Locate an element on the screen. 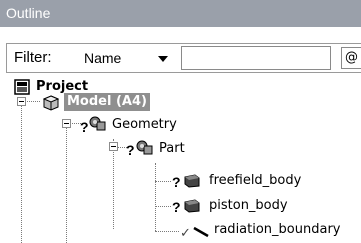 This screenshot has width=361, height=243. filter-type-value: Name is located at coordinates (103, 58).